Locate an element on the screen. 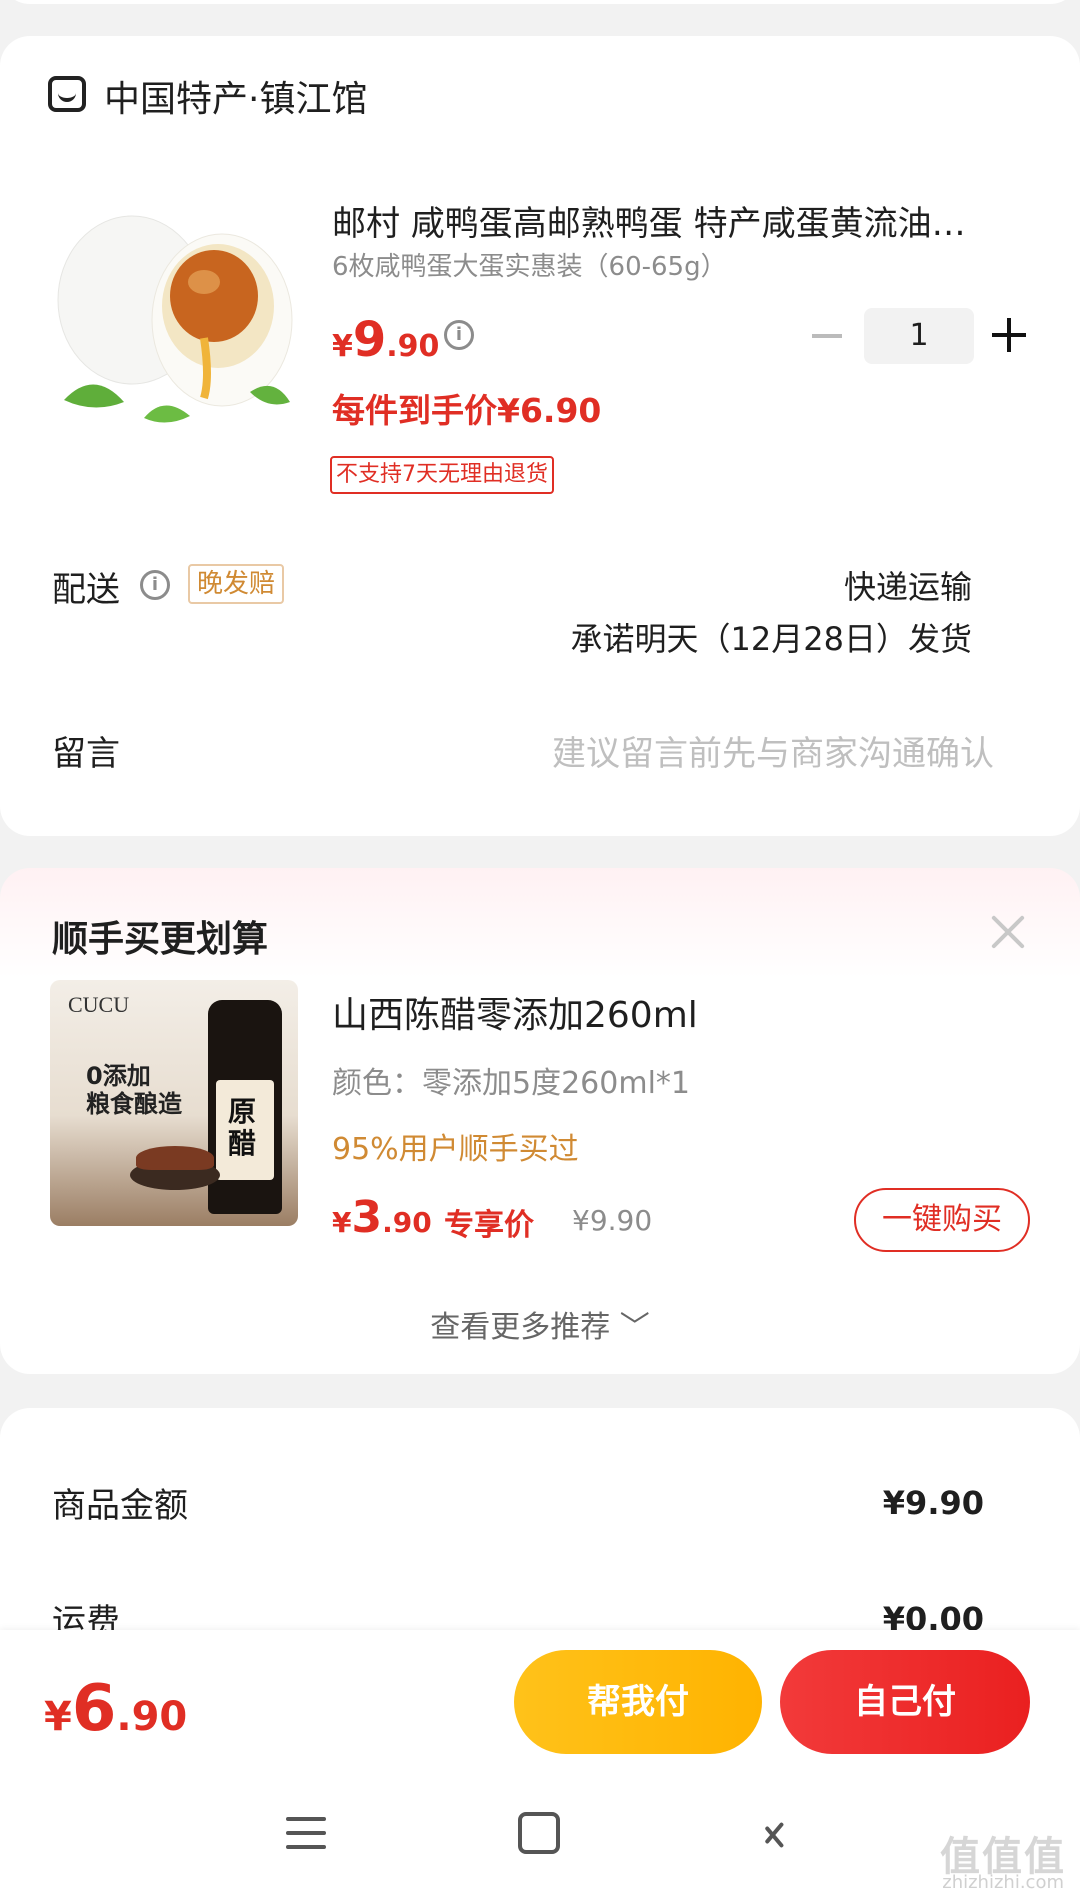 This screenshot has width=1080, height=1901. delivery-label: 配送 is located at coordinates (86, 590).